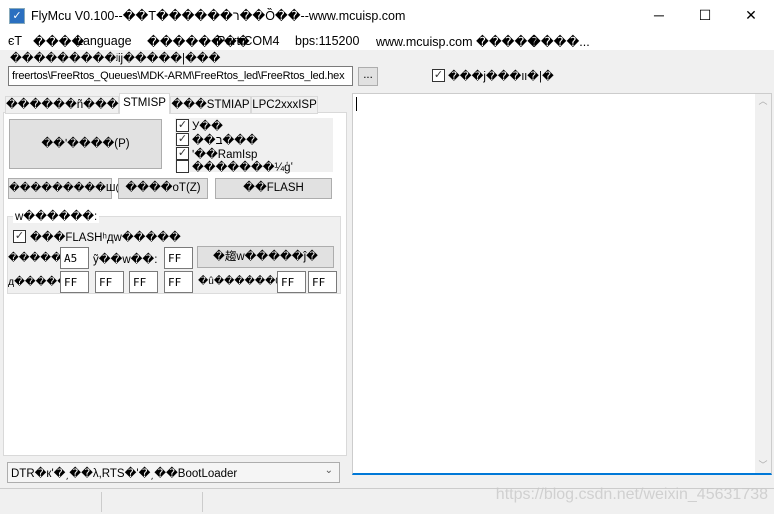  I want to click on menu-item-port: Port:COM4, so click(248, 41).